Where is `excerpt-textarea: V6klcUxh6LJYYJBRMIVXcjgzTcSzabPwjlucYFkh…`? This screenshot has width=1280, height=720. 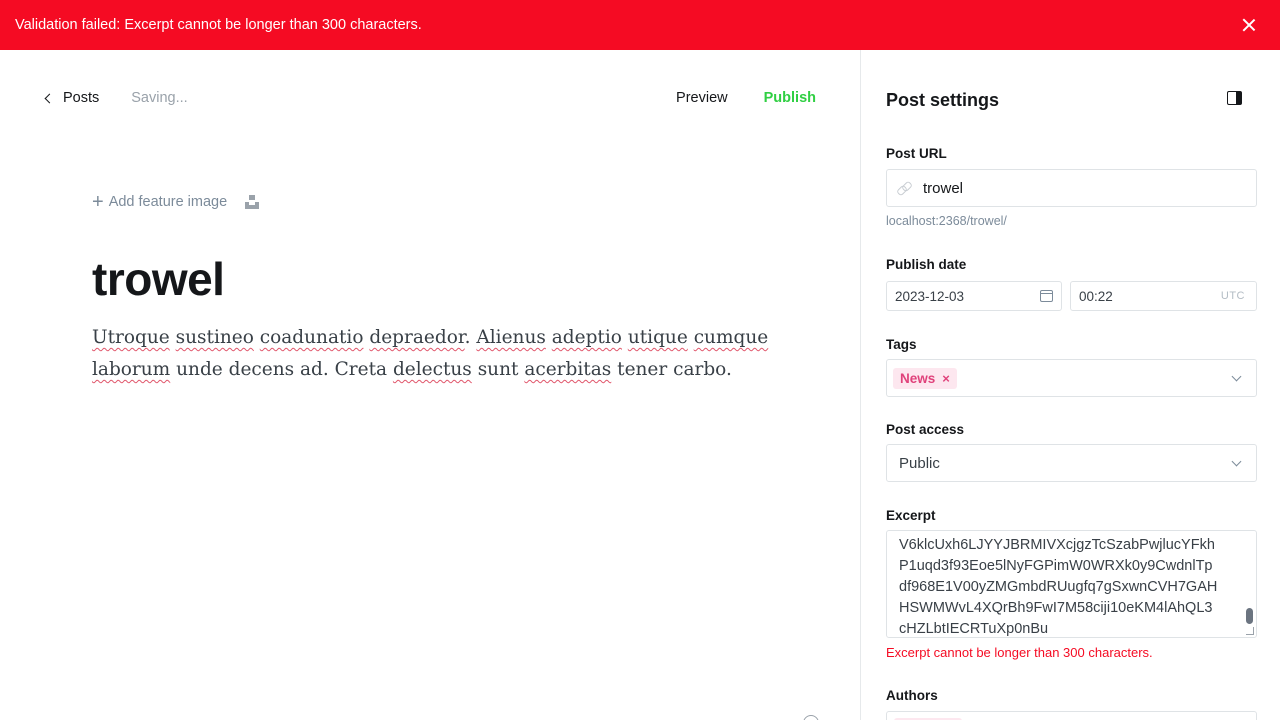
excerpt-textarea: V6klcUxh6LJYYJBRMIVXcjgzTcSzabPwjlucYFkh… is located at coordinates (1071, 584).